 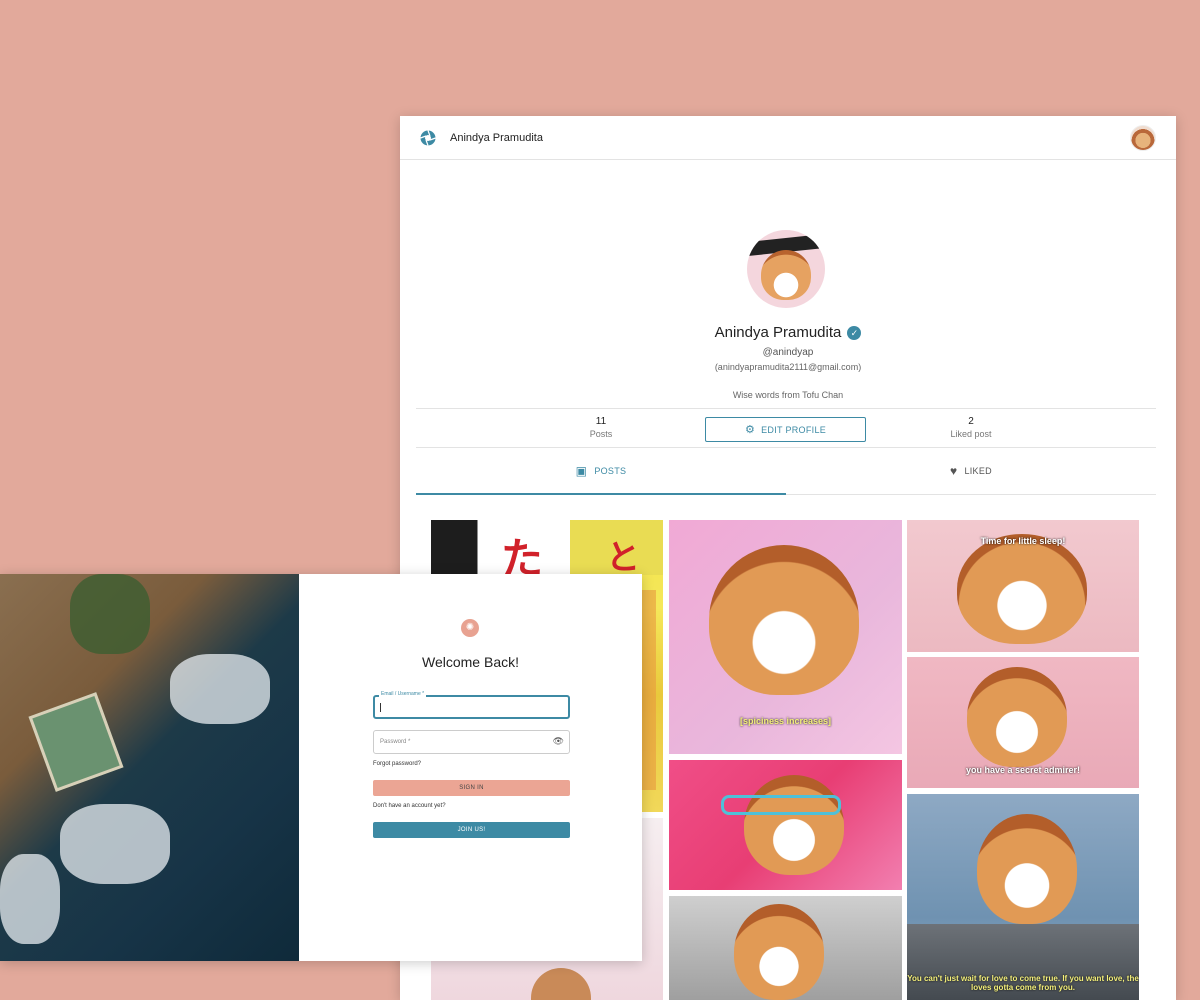 I want to click on stat-value: 11, so click(x=601, y=421).